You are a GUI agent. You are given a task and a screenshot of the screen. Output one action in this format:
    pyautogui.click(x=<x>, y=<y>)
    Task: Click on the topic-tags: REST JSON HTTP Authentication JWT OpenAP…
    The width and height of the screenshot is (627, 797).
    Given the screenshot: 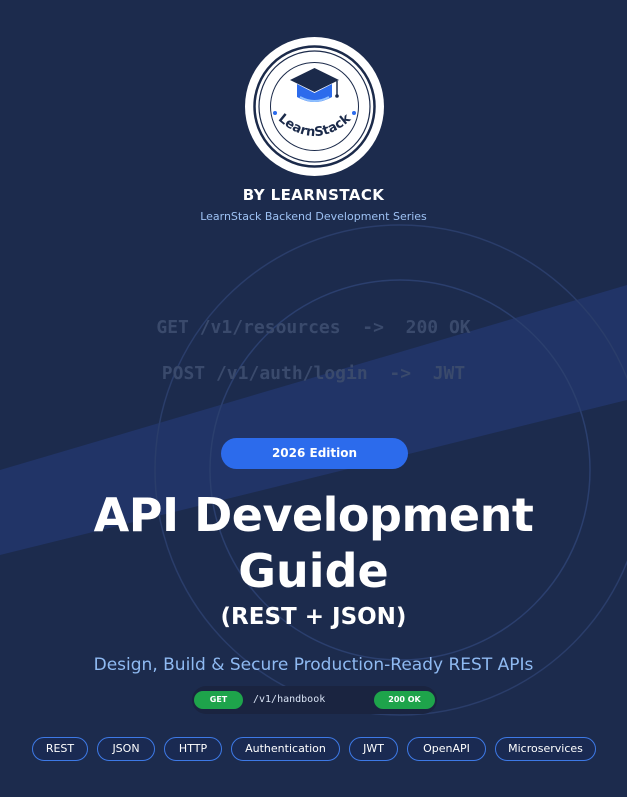 What is the action you would take?
    pyautogui.click(x=313, y=749)
    